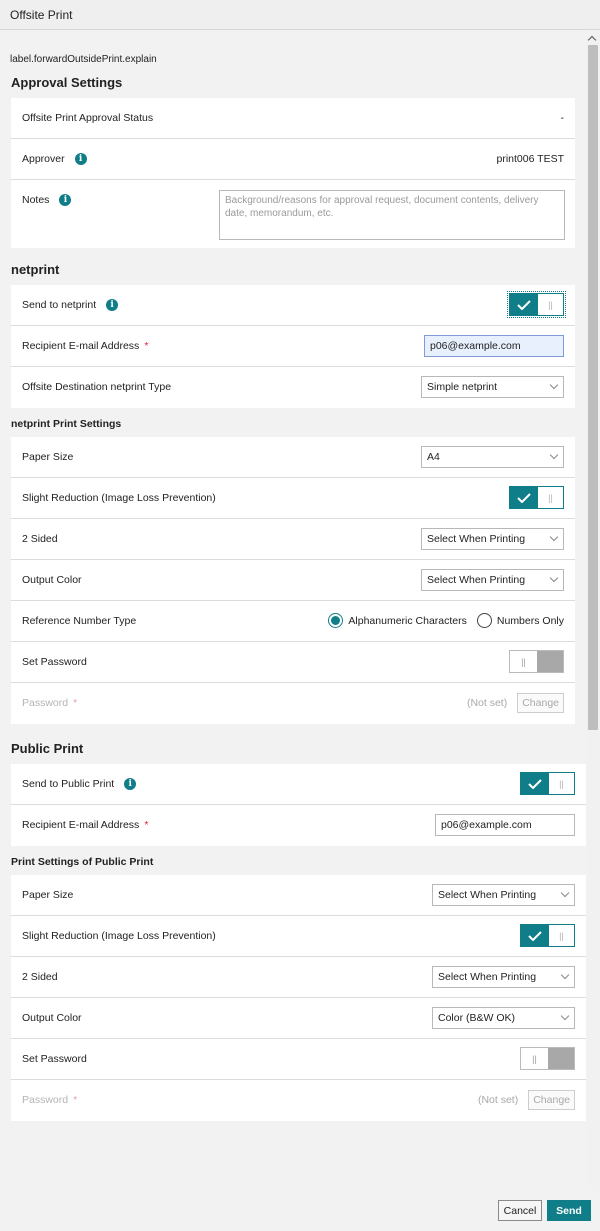 The width and height of the screenshot is (600, 1231). Describe the element at coordinates (97, 387) in the screenshot. I see `netprint-type-label: Offsite Destination netprint Type` at that location.